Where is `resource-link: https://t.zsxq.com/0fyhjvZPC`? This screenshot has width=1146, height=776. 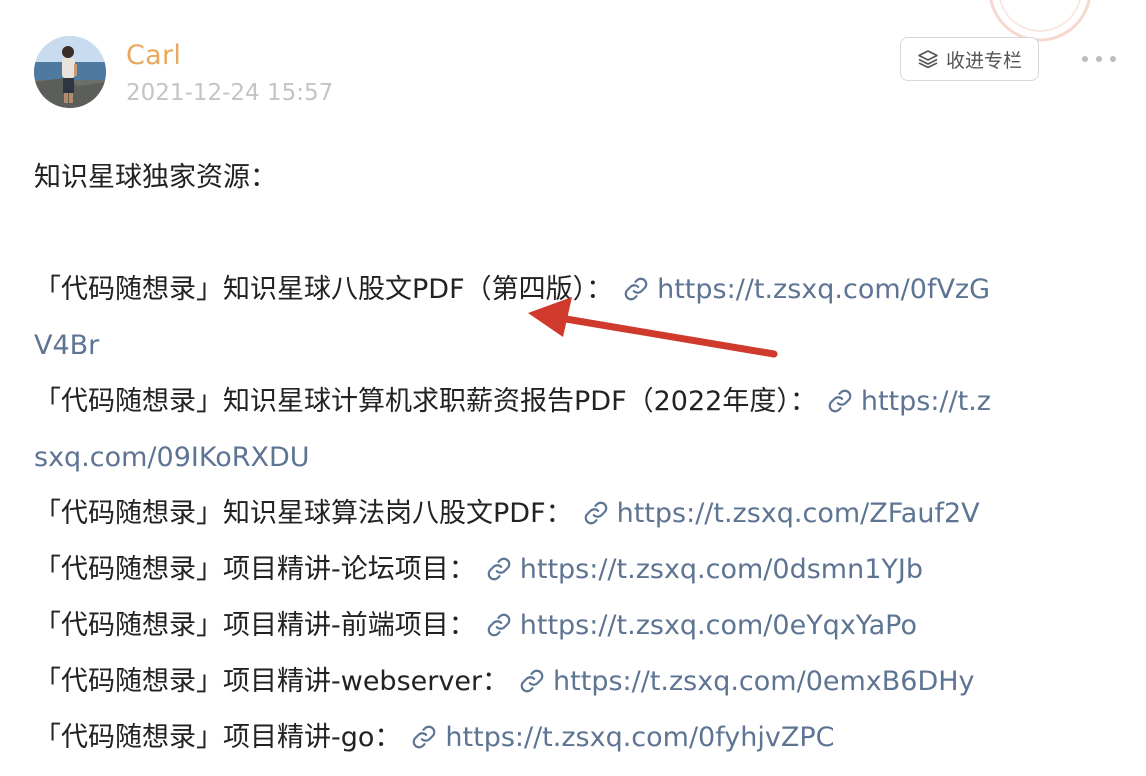
resource-link: https://t.zsxq.com/0fyhjvZPC is located at coordinates (639, 737).